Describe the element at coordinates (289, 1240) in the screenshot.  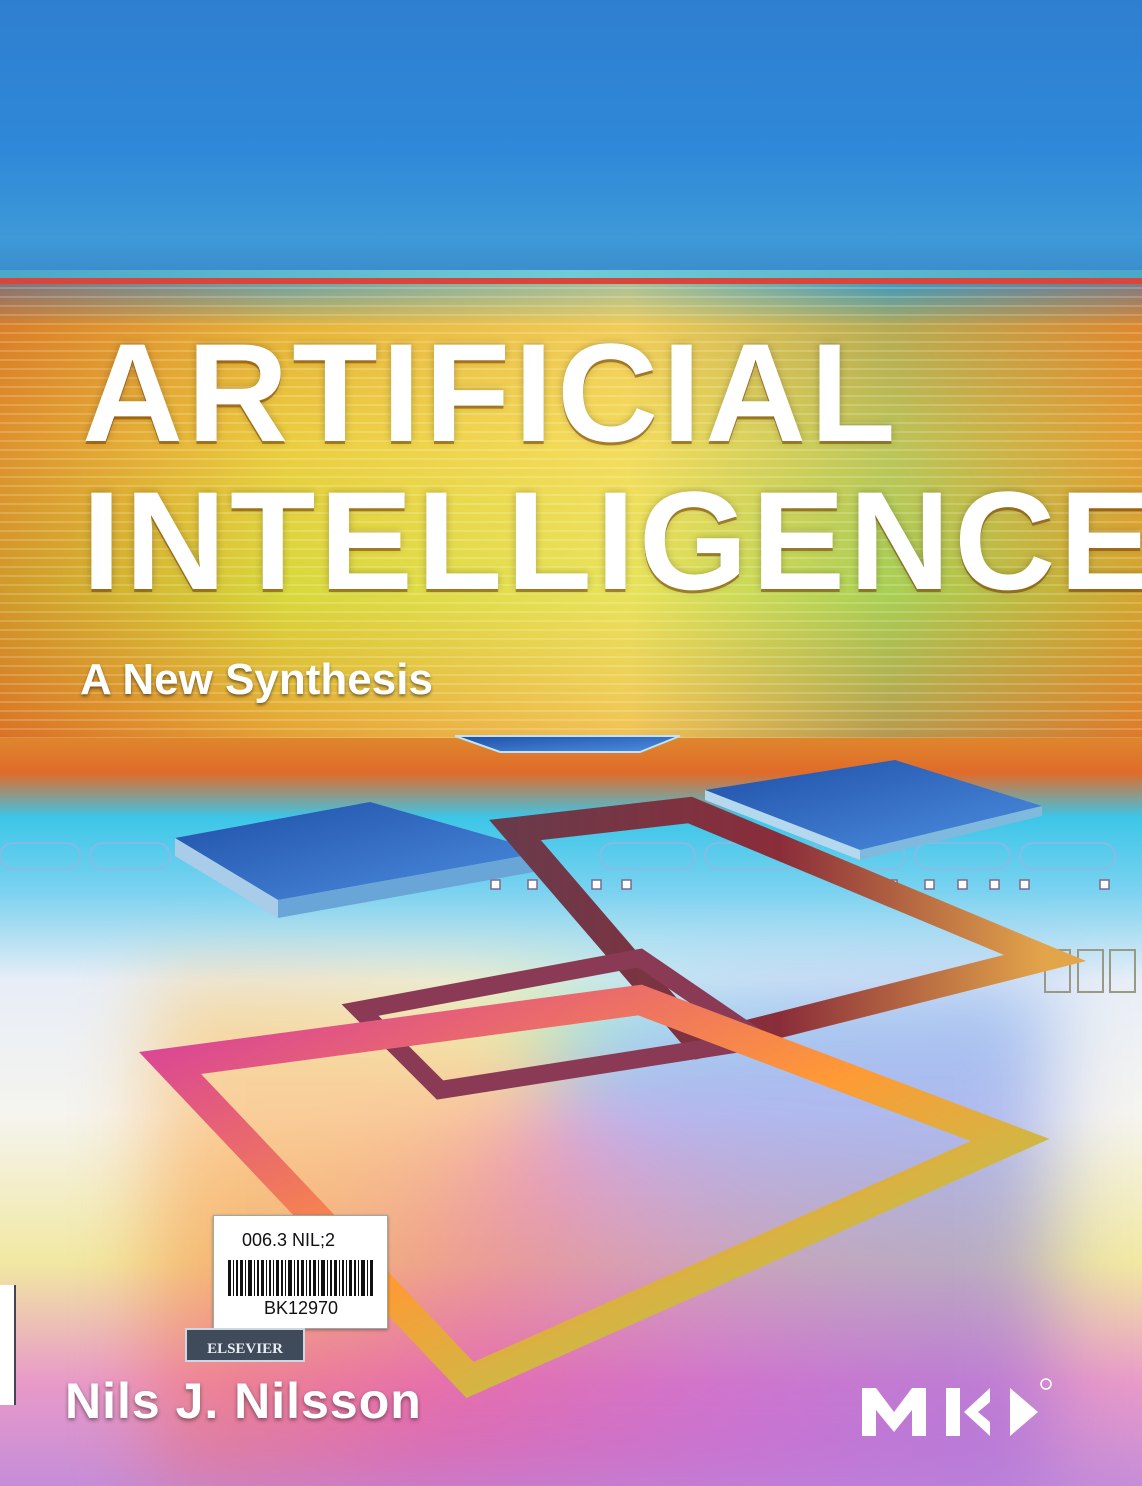
I see `call-number: 006.3 NIL;2` at that location.